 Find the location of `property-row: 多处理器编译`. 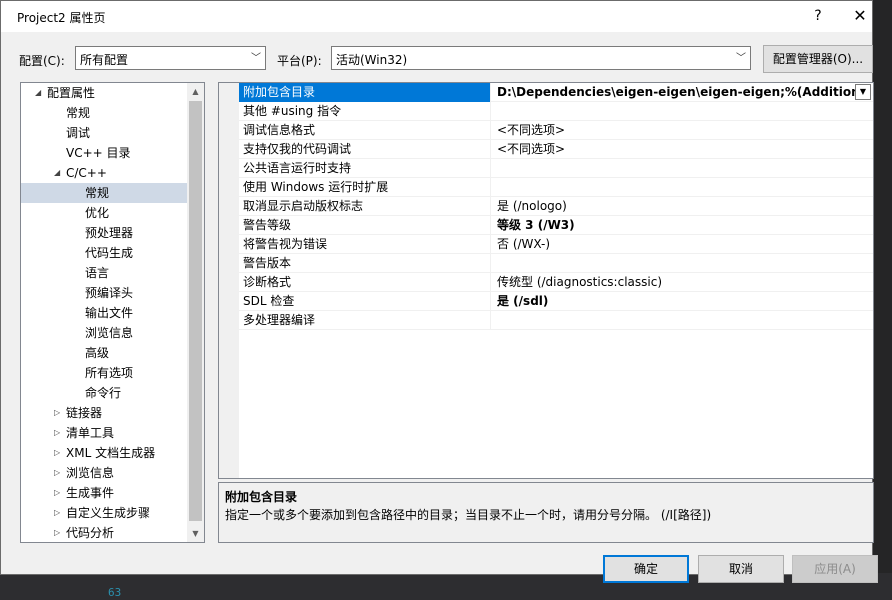

property-row: 多处理器编译 is located at coordinates (556, 320).